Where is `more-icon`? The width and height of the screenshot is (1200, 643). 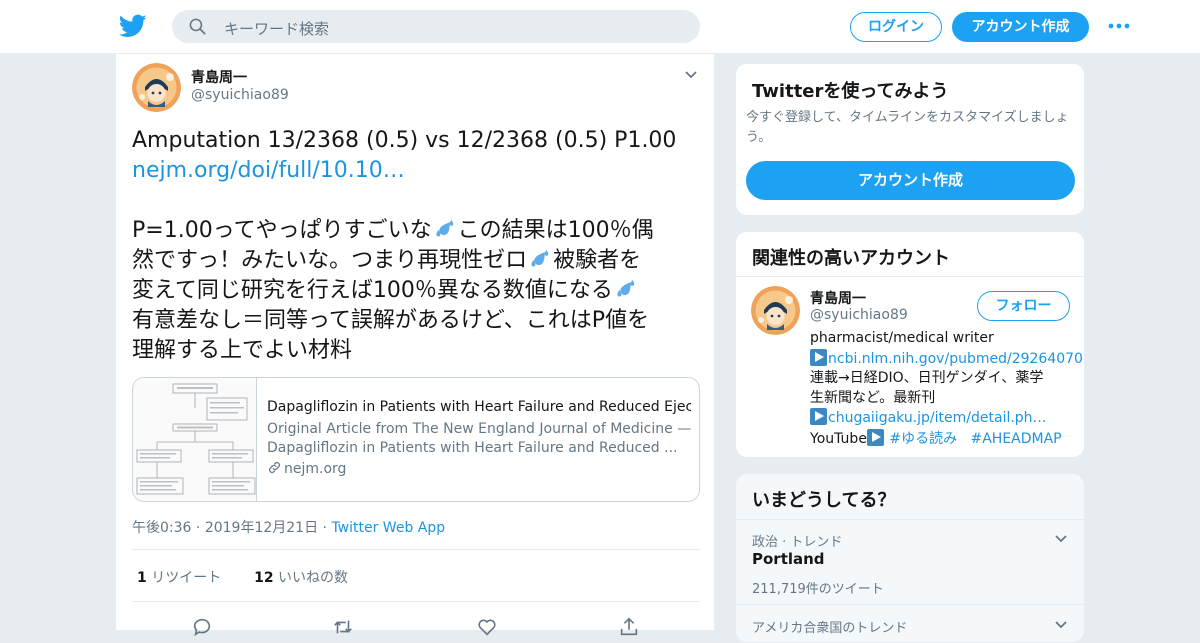 more-icon is located at coordinates (1119, 26).